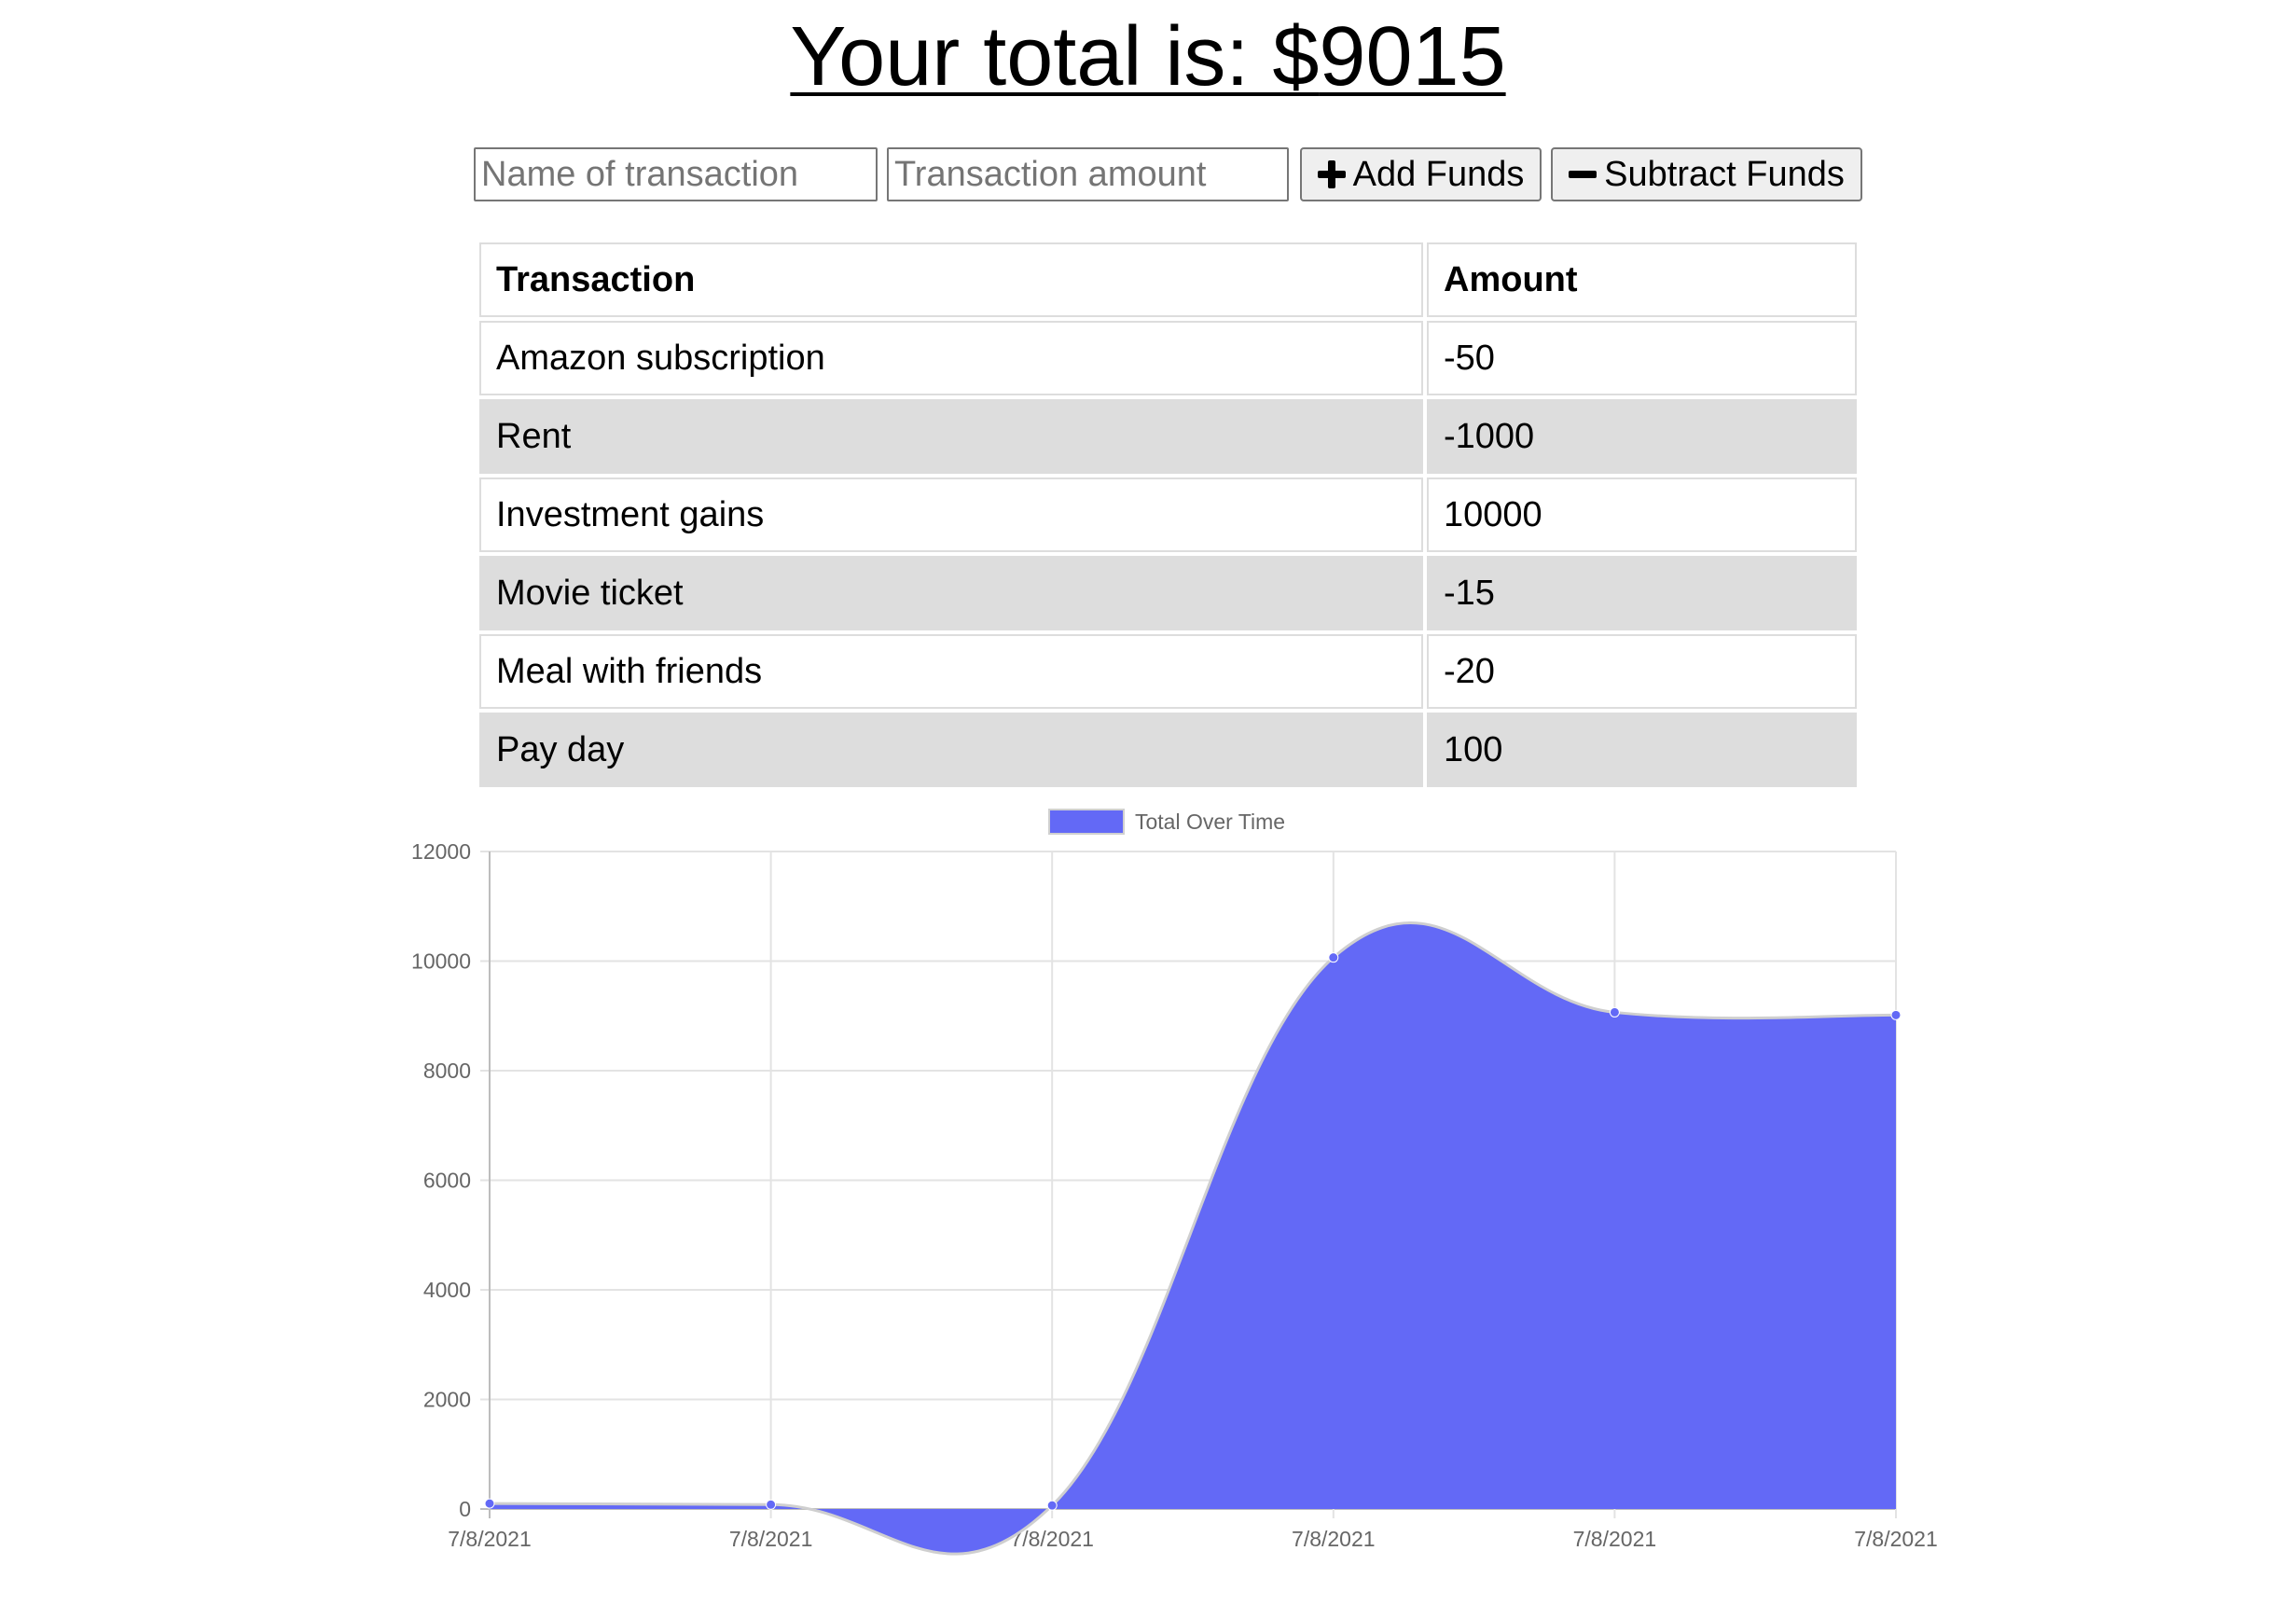  Describe the element at coordinates (1642, 436) in the screenshot. I see `transaction-amount-cell: -1000` at that location.